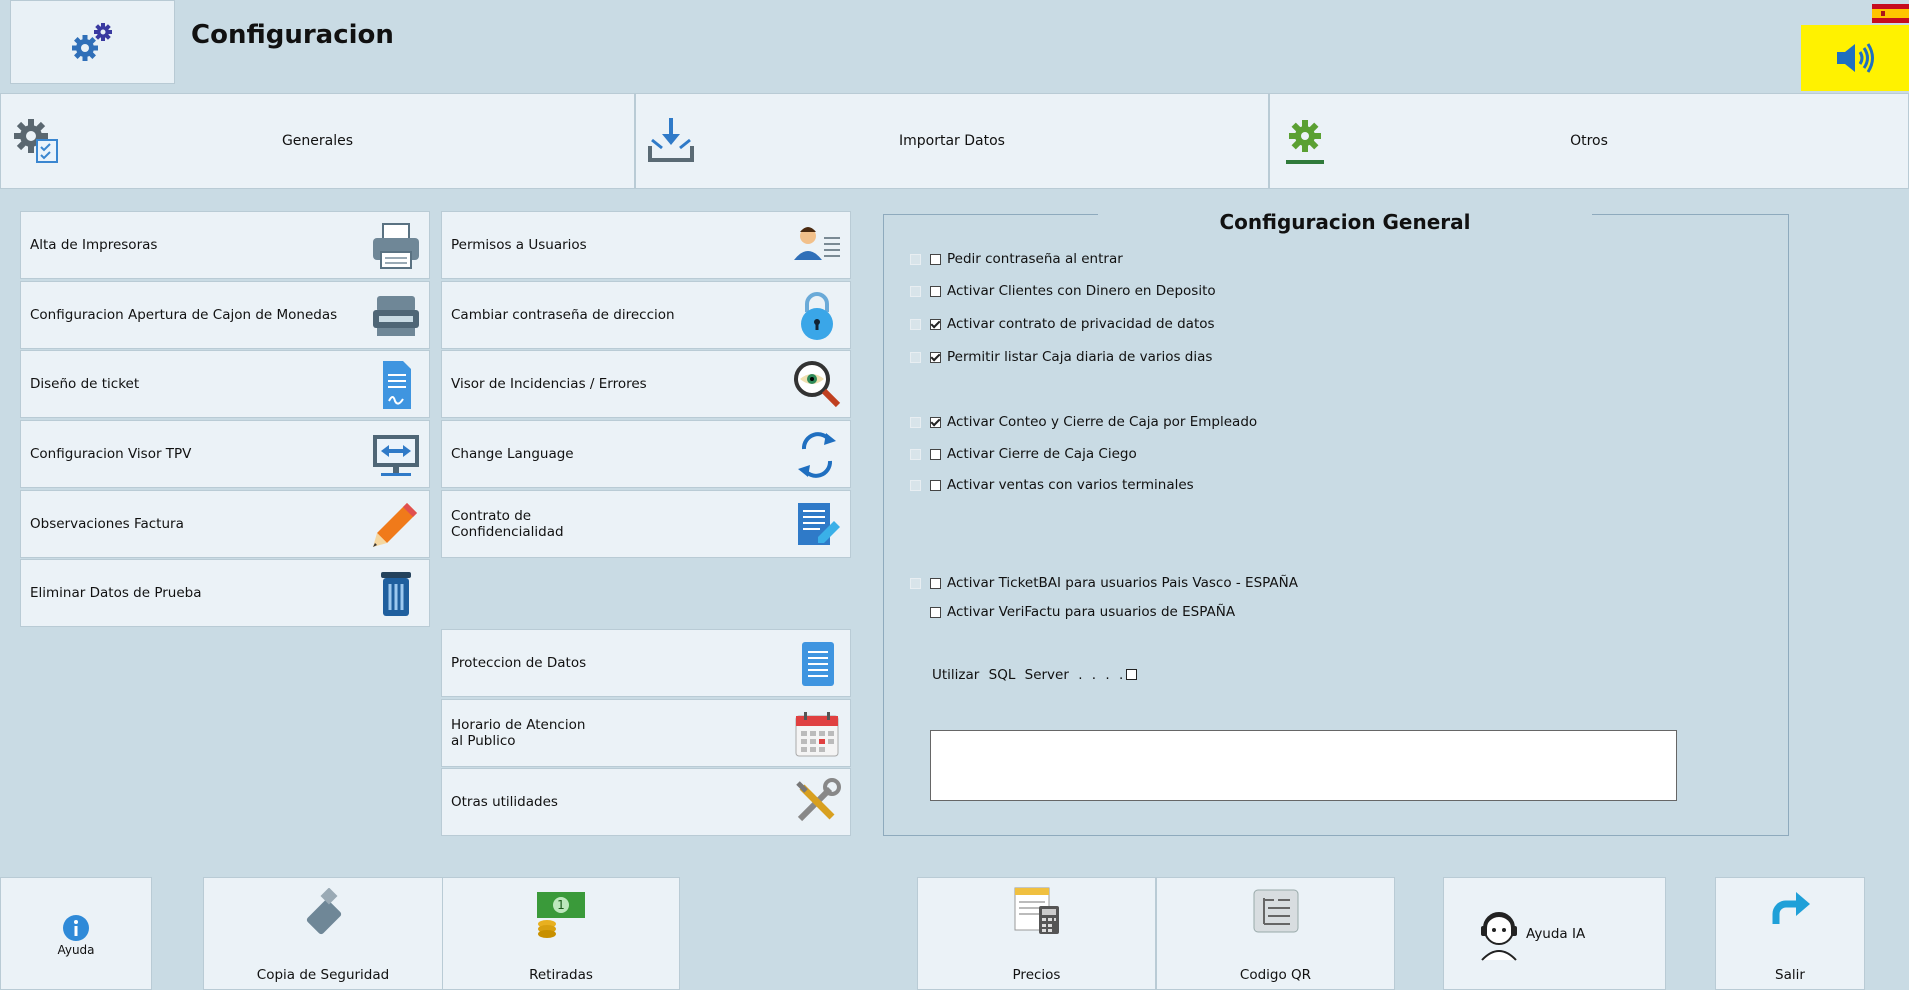 The image size is (1909, 990). I want to click on cambiar-contrasena-button: Cambiar contraseña de direccion, so click(646, 315).